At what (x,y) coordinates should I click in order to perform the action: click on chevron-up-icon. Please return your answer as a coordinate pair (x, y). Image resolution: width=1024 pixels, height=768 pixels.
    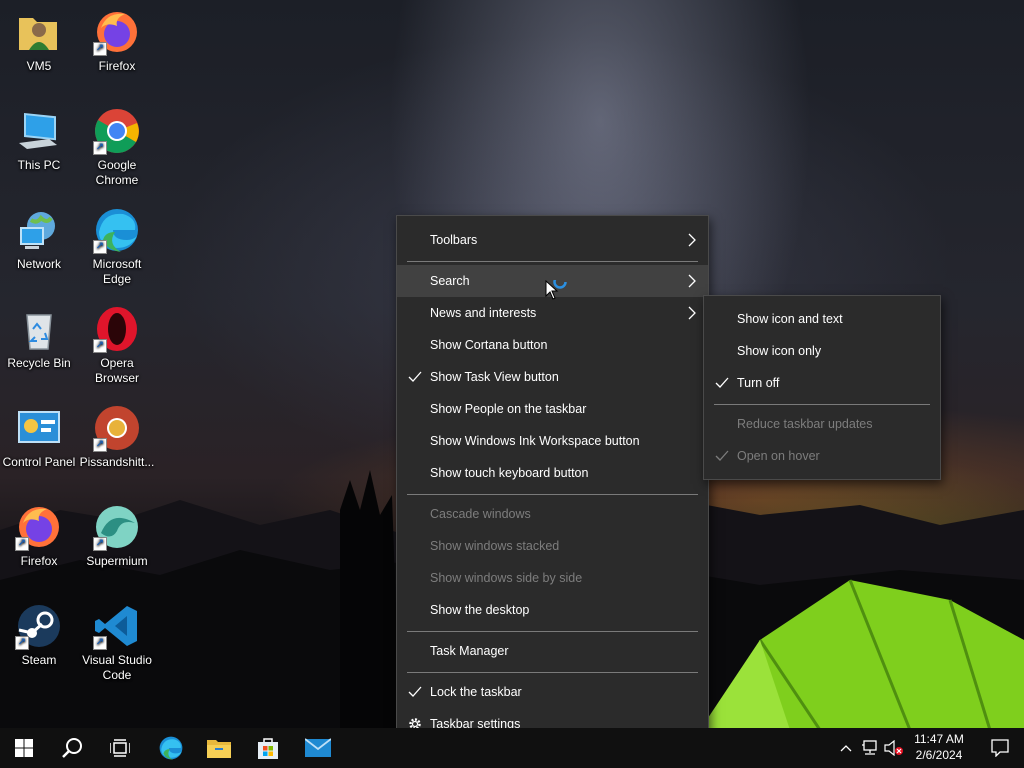
    Looking at the image, I should click on (846, 748).